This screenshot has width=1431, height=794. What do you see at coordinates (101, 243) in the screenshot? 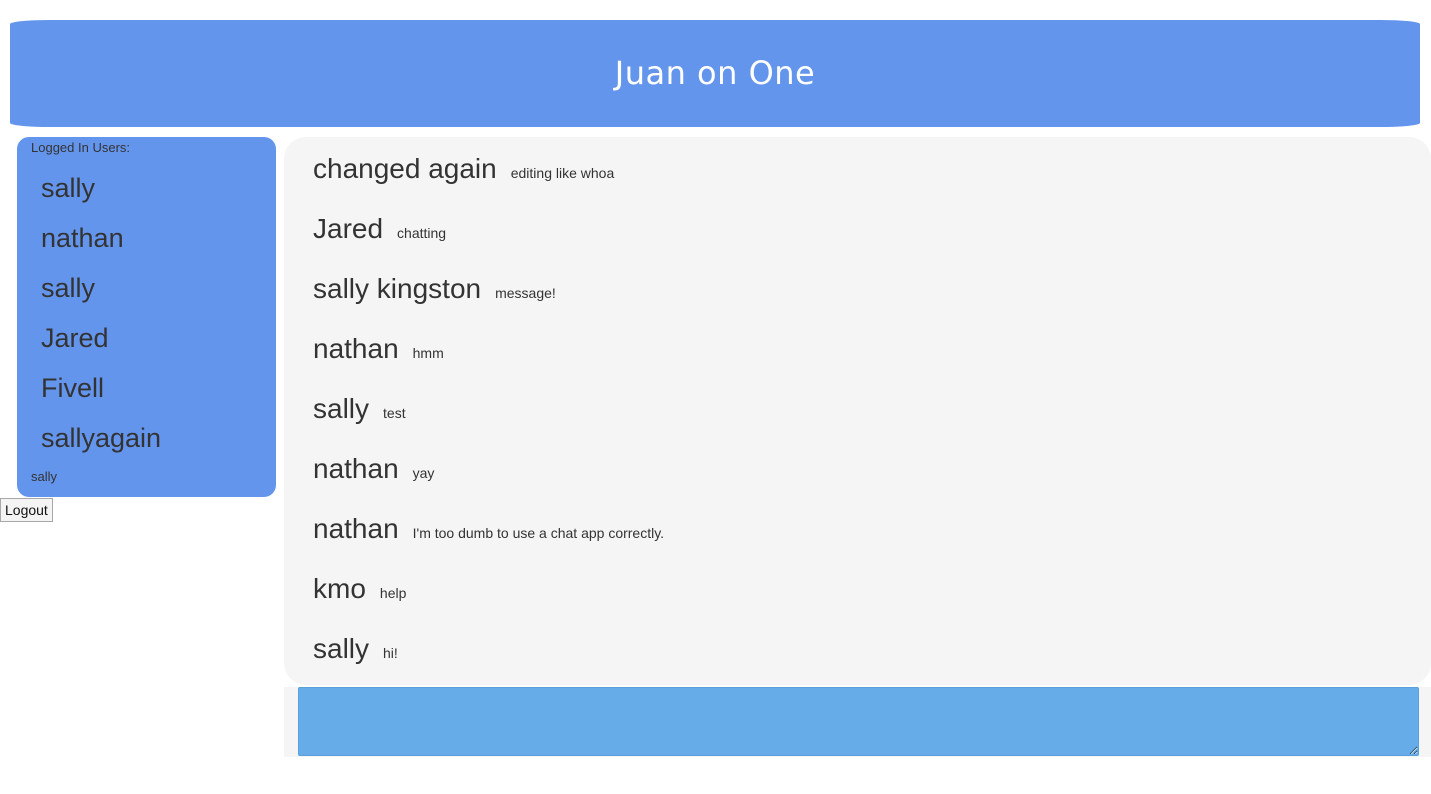
I see `user-list-item: nathan` at bounding box center [101, 243].